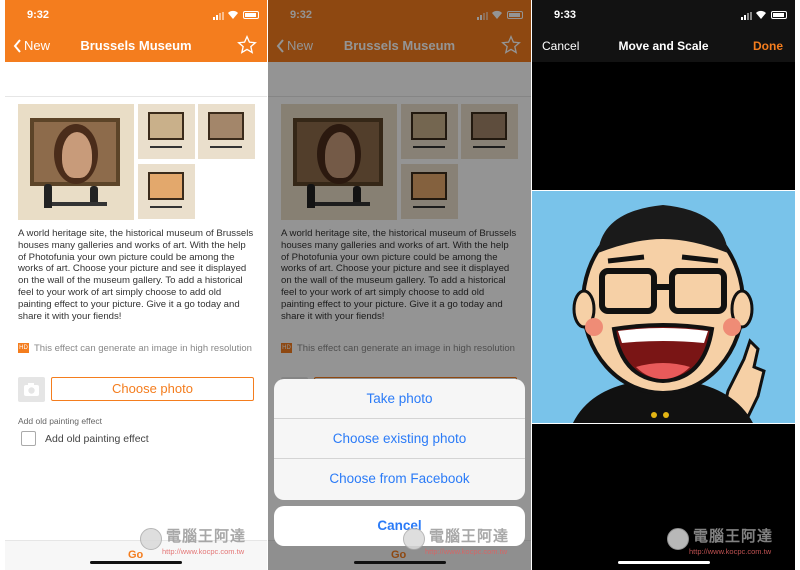 Image resolution: width=800 pixels, height=570 pixels. I want to click on done-button: Done, so click(768, 46).